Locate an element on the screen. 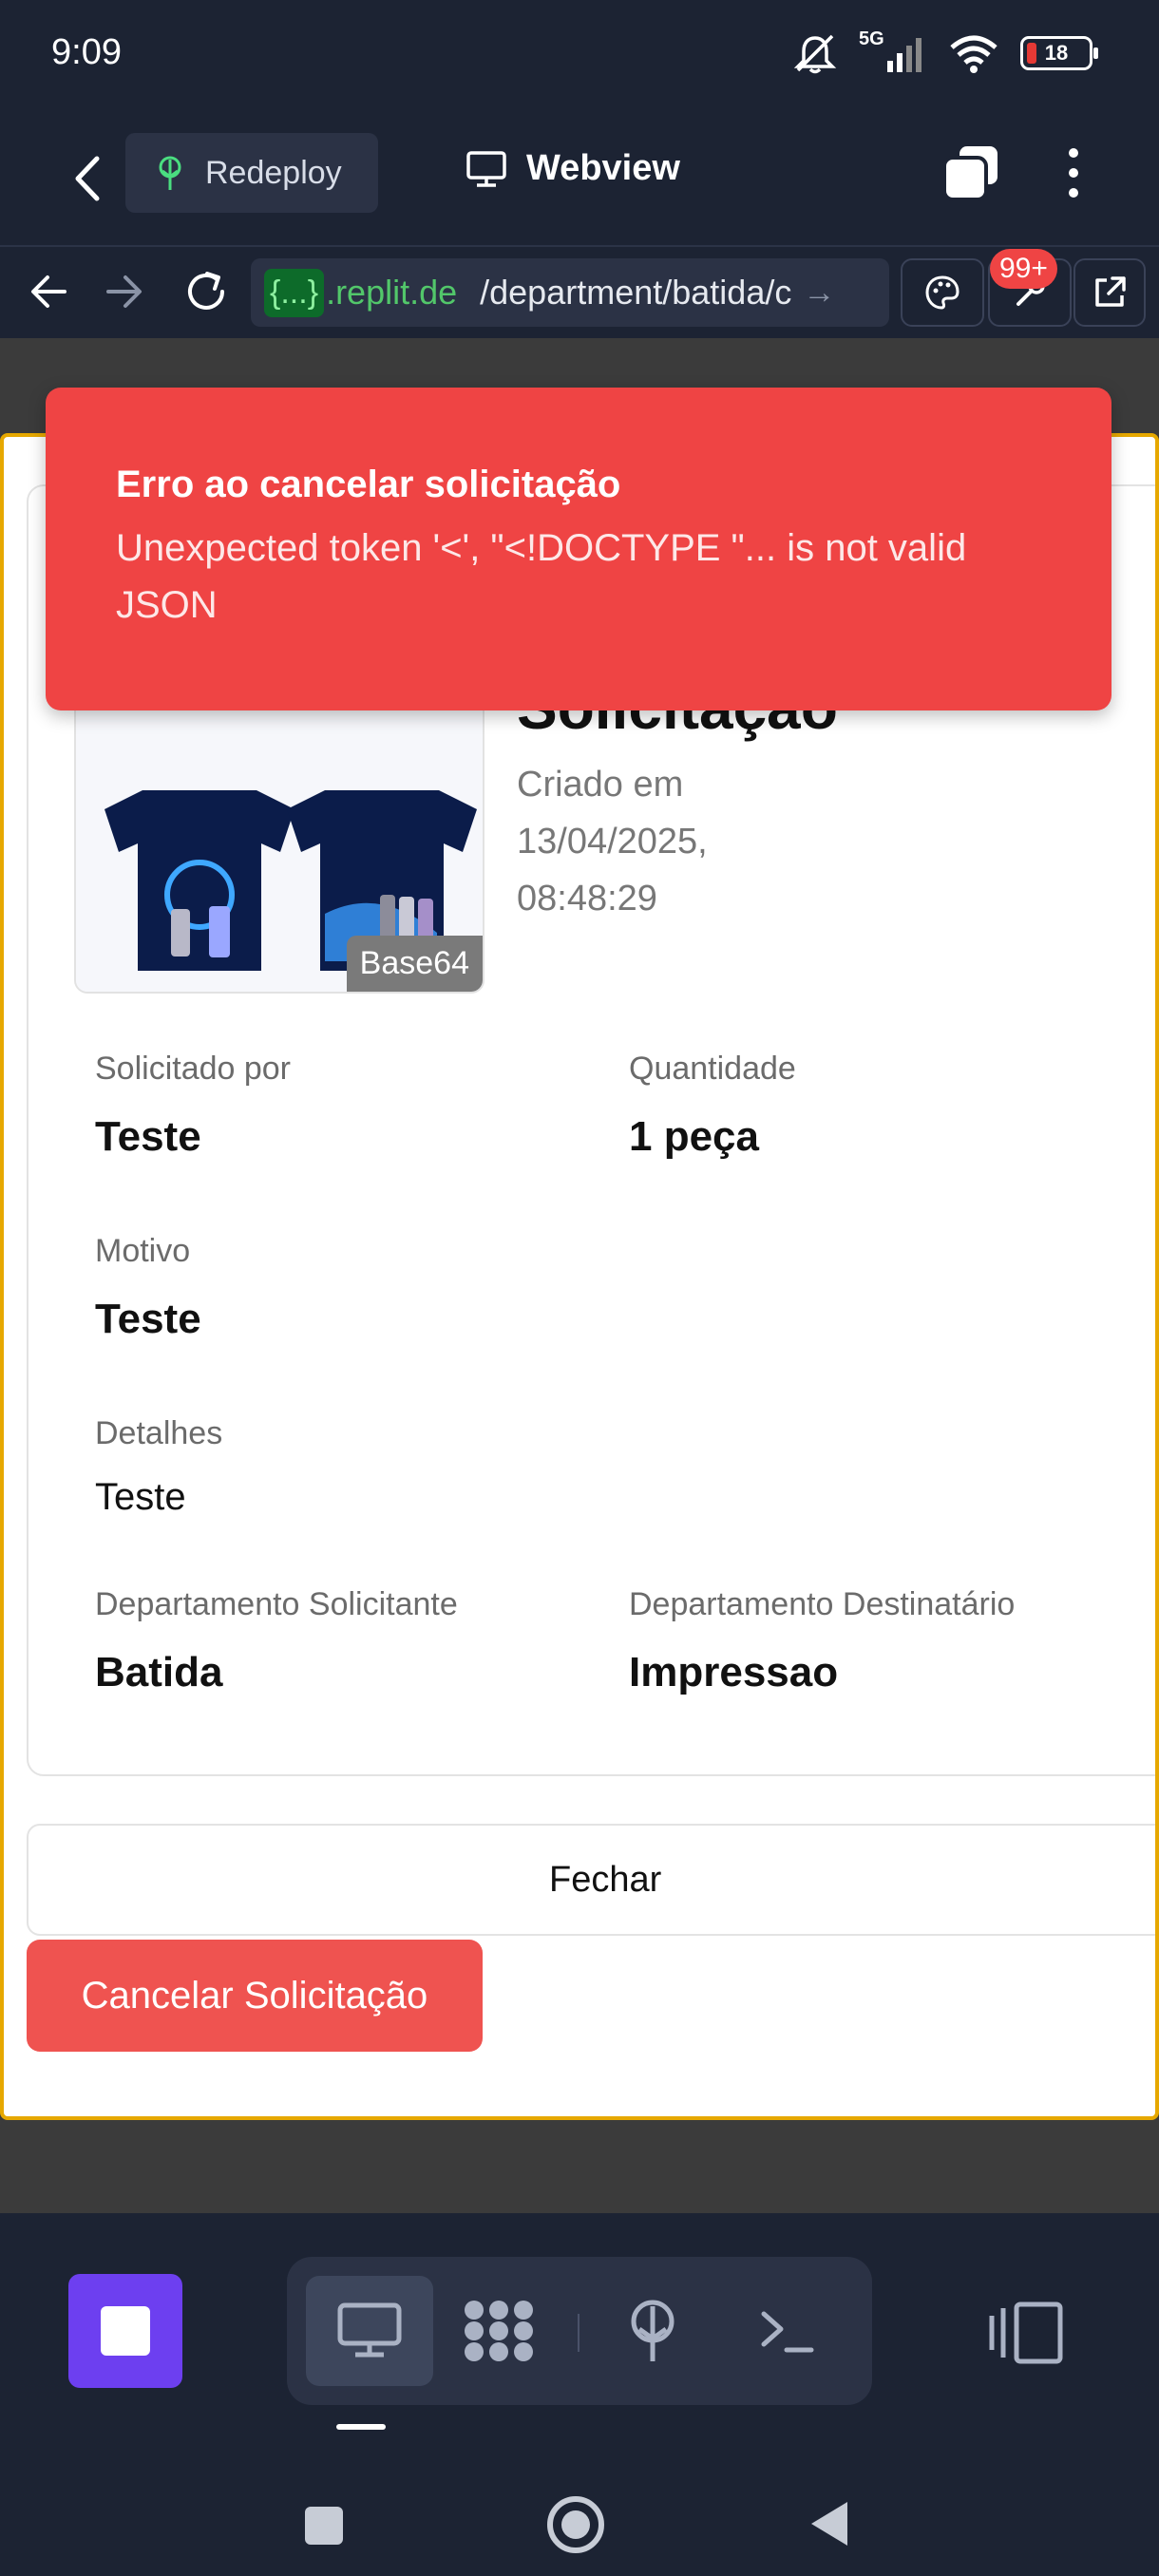  requested-by-value: Teste is located at coordinates (148, 1136).